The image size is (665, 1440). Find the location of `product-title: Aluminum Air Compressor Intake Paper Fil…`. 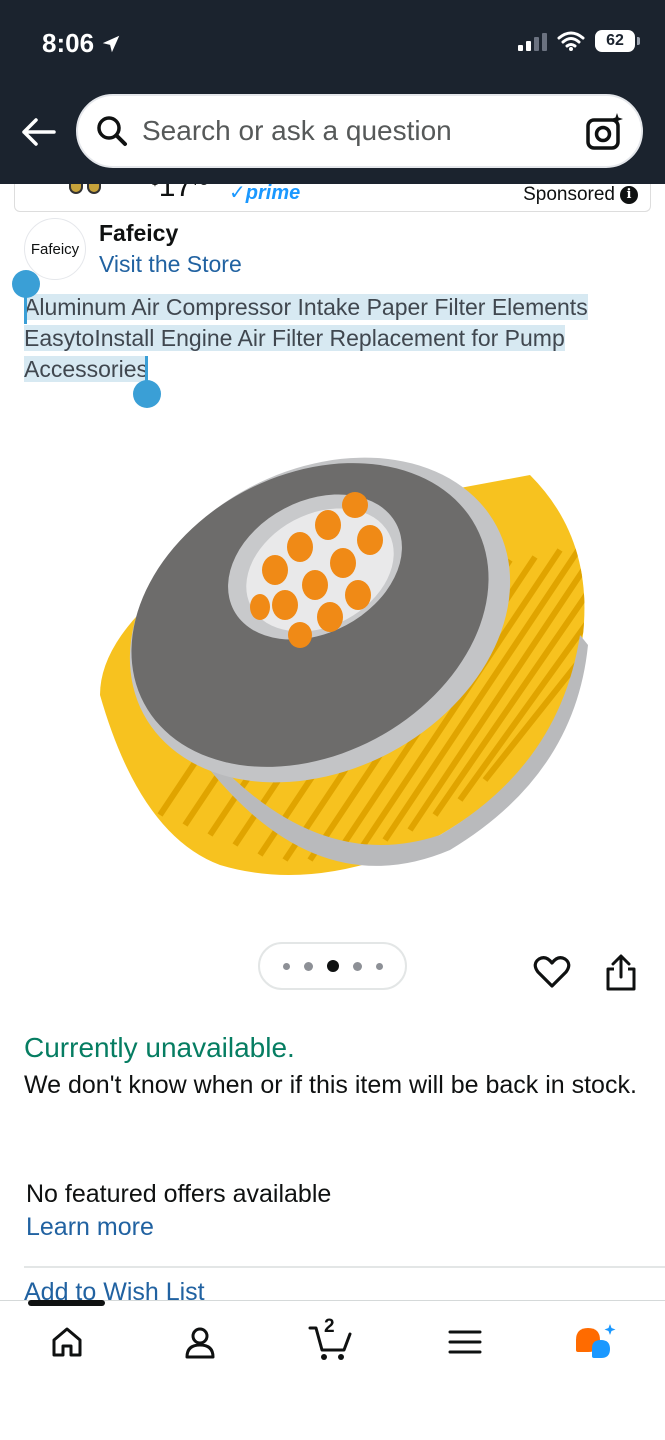

product-title: Aluminum Air Compressor Intake Paper Fil… is located at coordinates (332, 338).